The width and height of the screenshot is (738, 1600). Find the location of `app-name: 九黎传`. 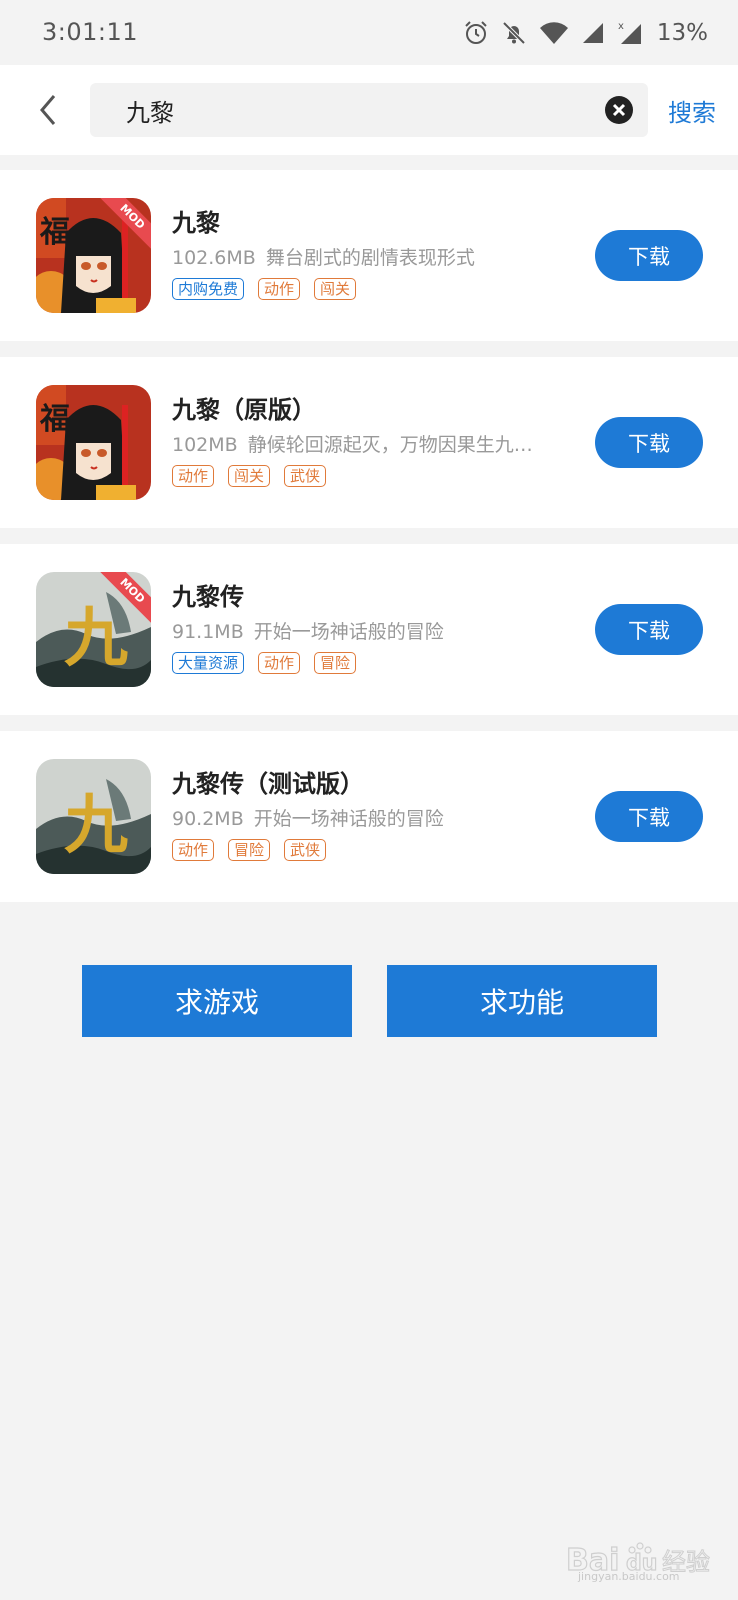

app-name: 九黎传 is located at coordinates (208, 597).